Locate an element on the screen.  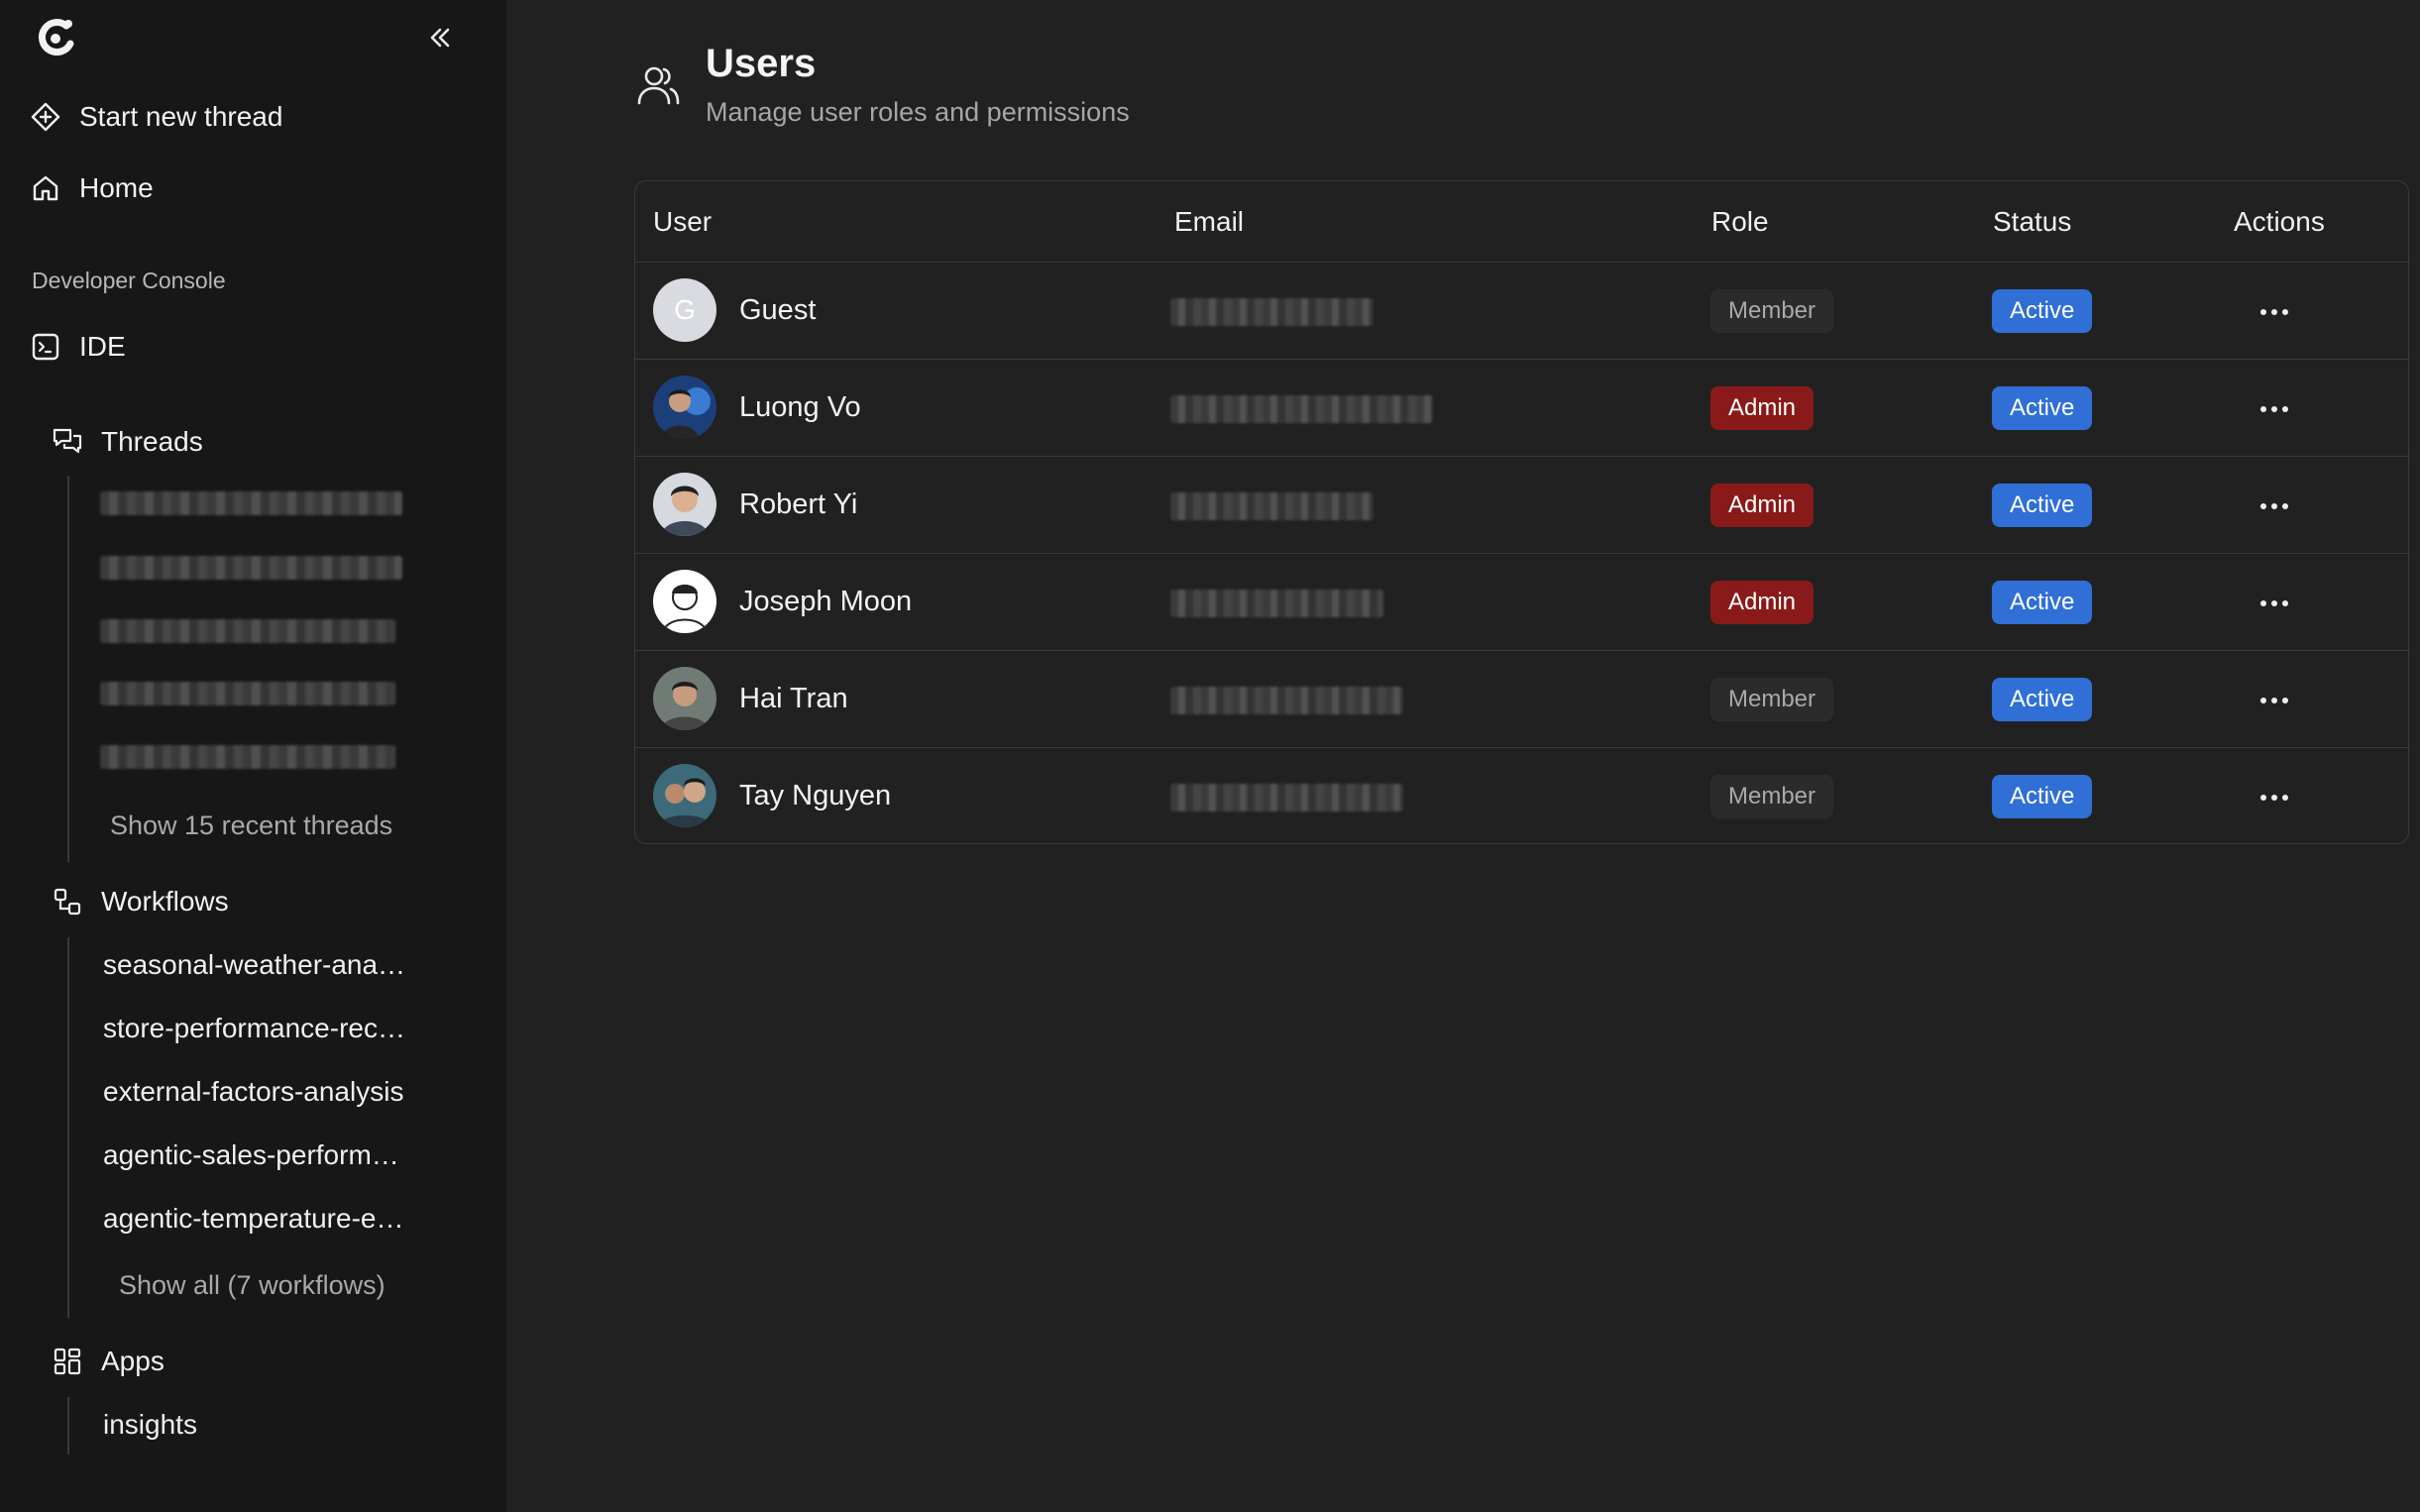
sidebar-item-ide: IDE is located at coordinates (78, 347).